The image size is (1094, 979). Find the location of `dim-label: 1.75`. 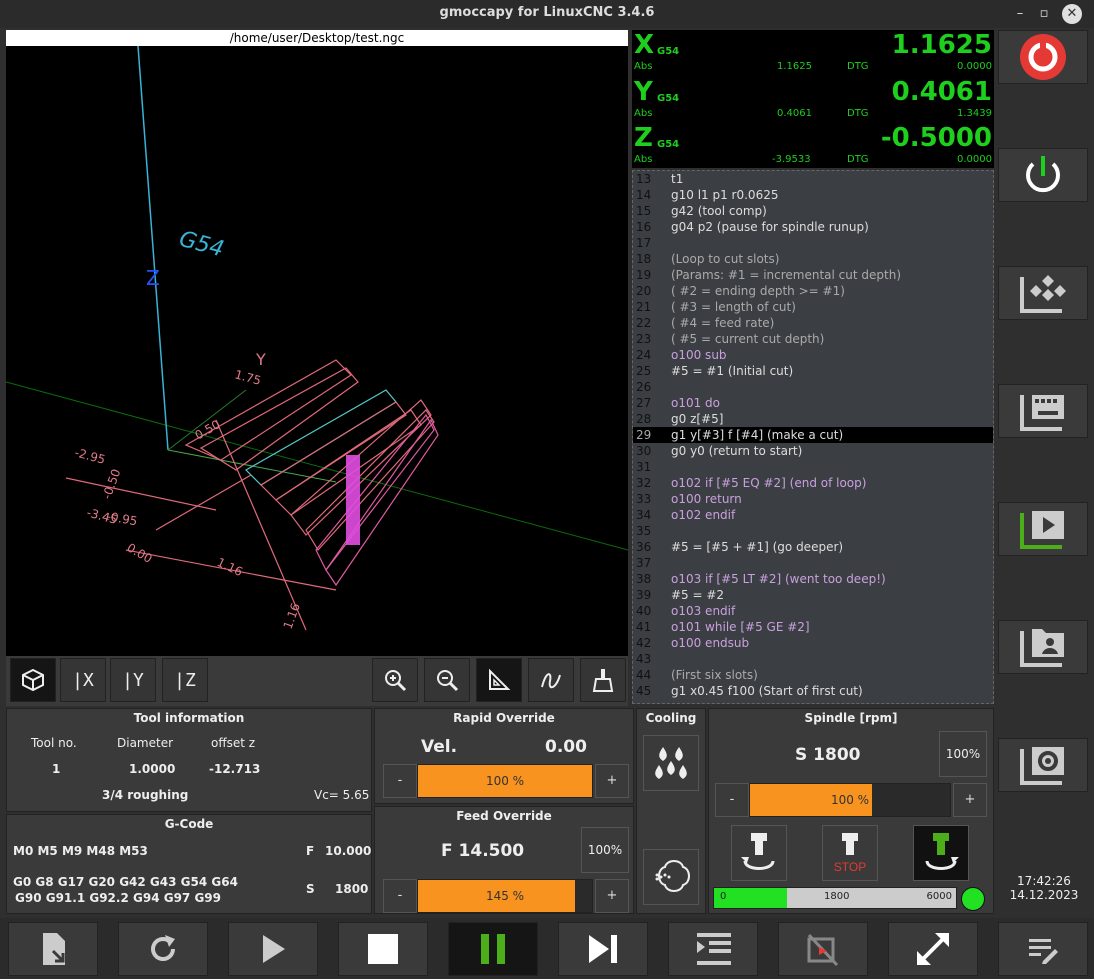

dim-label: 1.75 is located at coordinates (247, 377).